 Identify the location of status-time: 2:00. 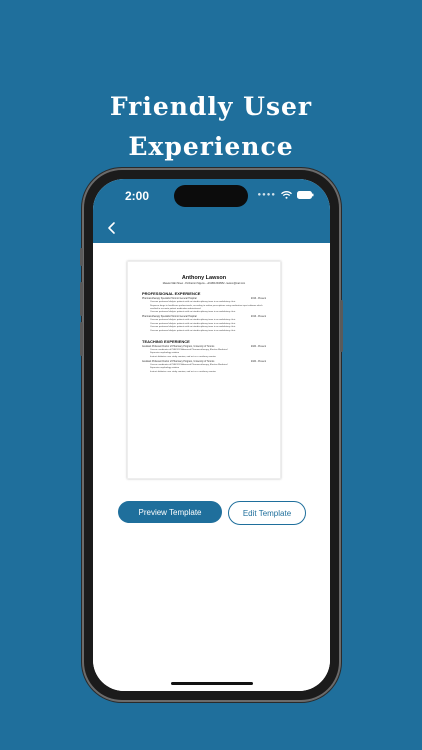
(137, 196).